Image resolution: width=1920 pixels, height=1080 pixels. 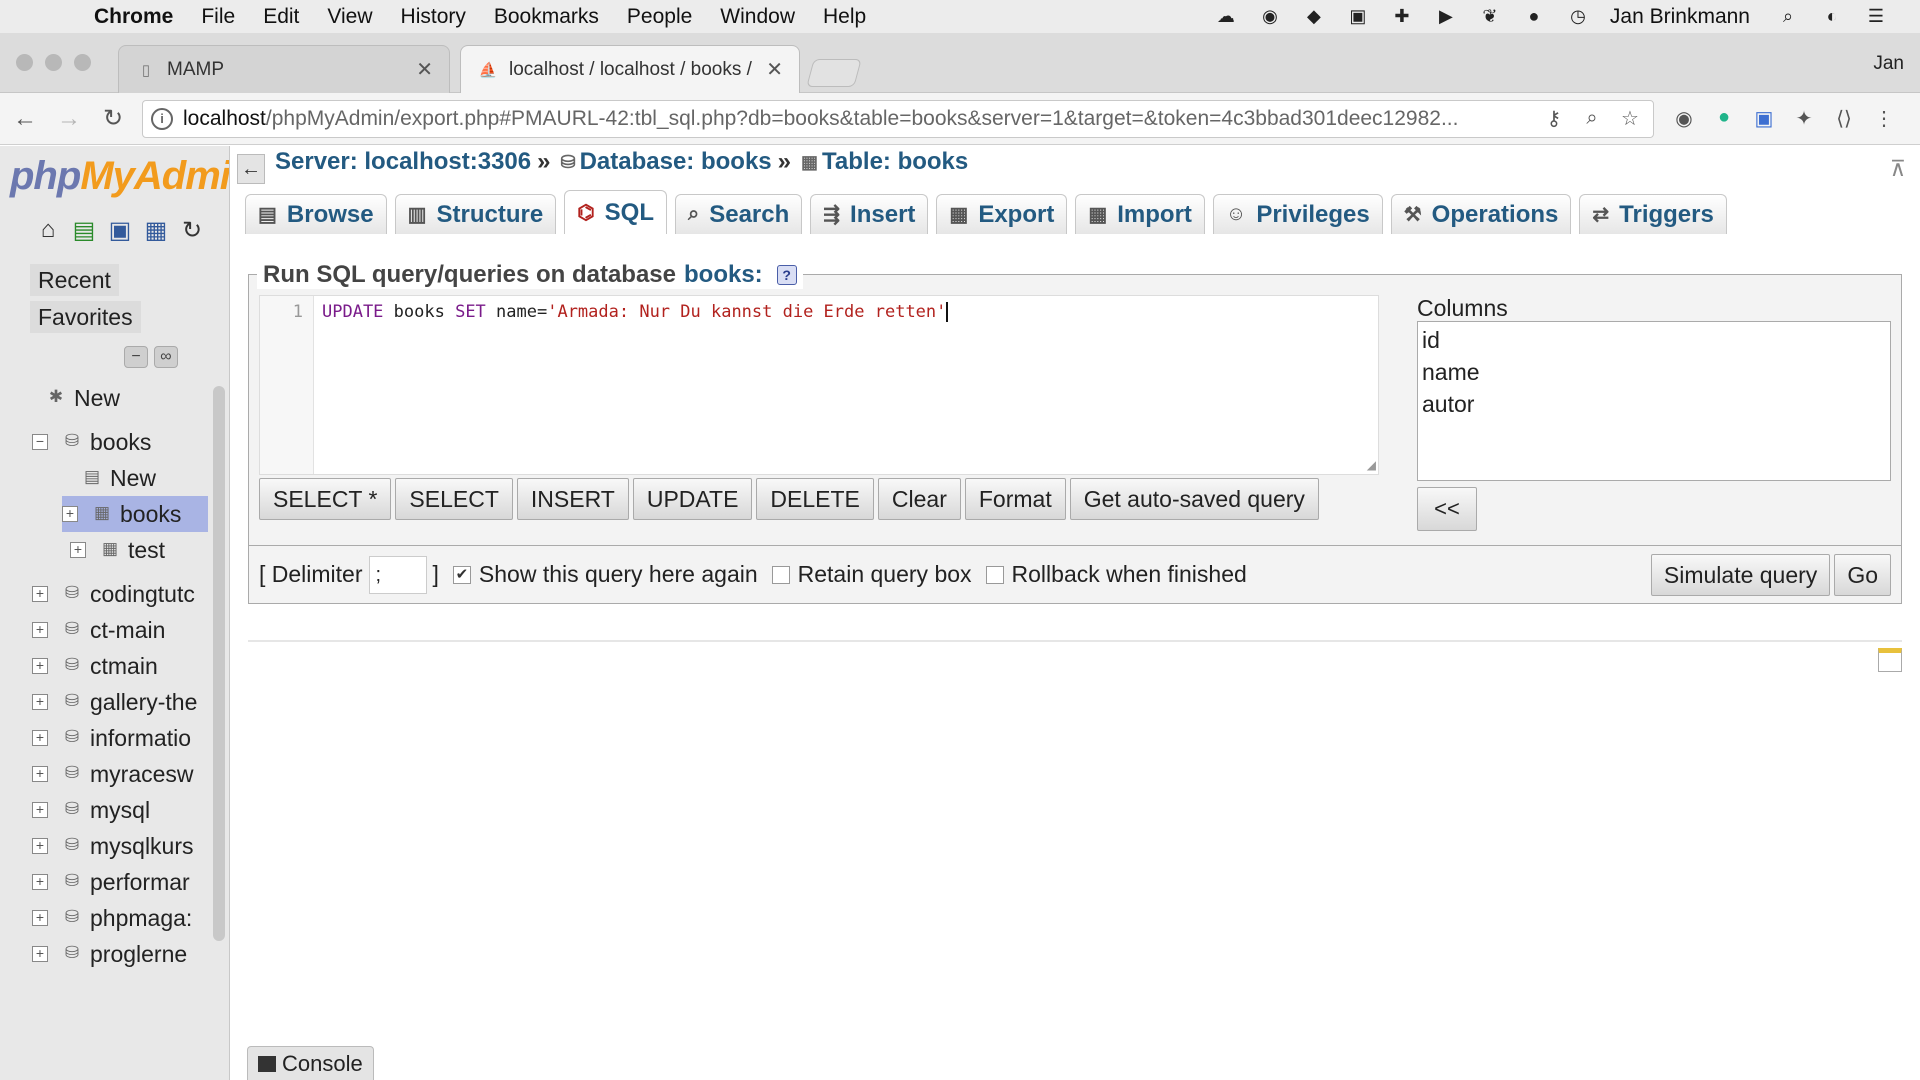 I want to click on format-button: Format, so click(x=1015, y=499).